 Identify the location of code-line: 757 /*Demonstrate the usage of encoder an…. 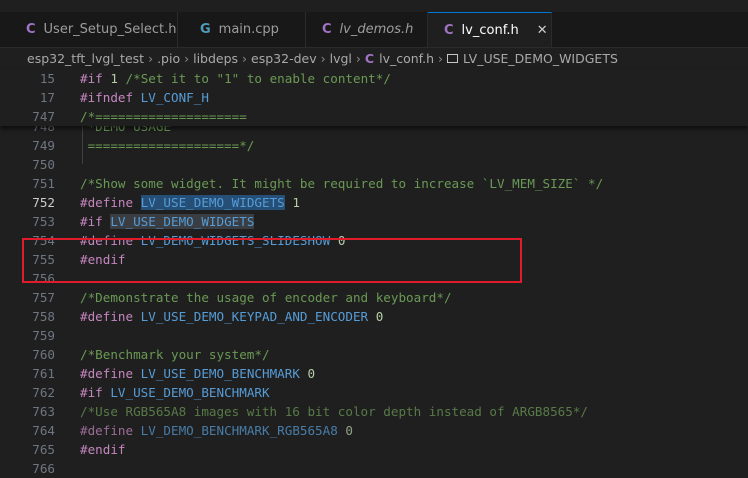
(374, 297).